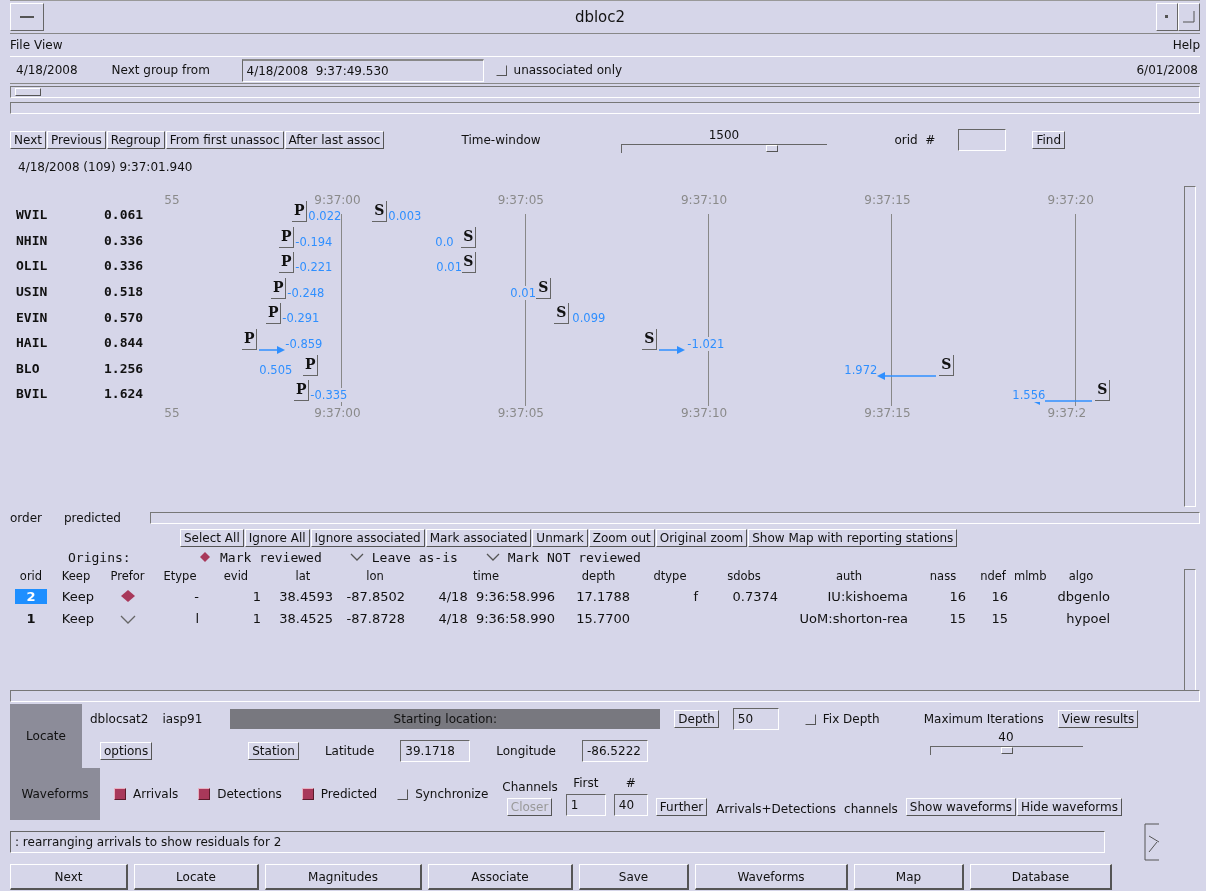 Image resolution: width=1206 pixels, height=891 pixels. Describe the element at coordinates (343, 877) in the screenshot. I see `command-button: Magnitudes` at that location.